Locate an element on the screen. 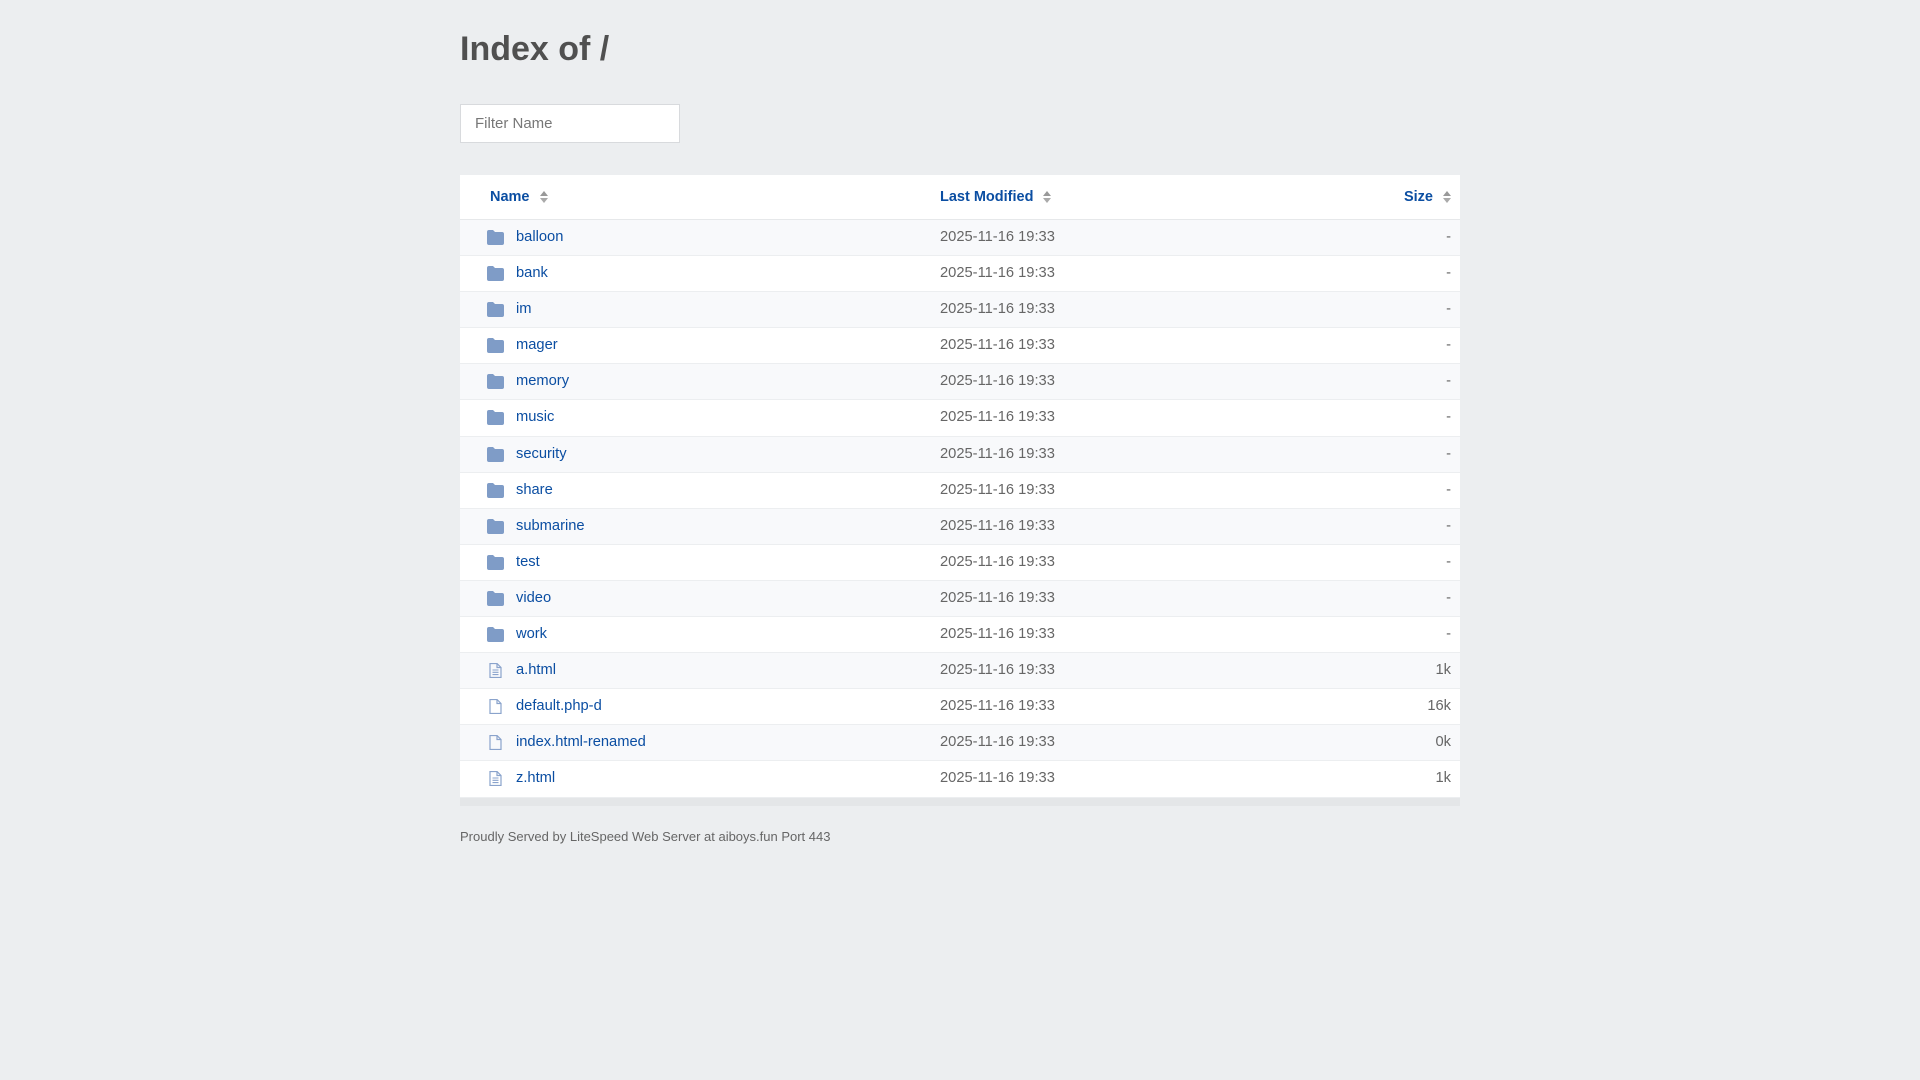 The width and height of the screenshot is (1920, 1080). table-row: security 2025-11-16 19:33 - is located at coordinates (960, 454).